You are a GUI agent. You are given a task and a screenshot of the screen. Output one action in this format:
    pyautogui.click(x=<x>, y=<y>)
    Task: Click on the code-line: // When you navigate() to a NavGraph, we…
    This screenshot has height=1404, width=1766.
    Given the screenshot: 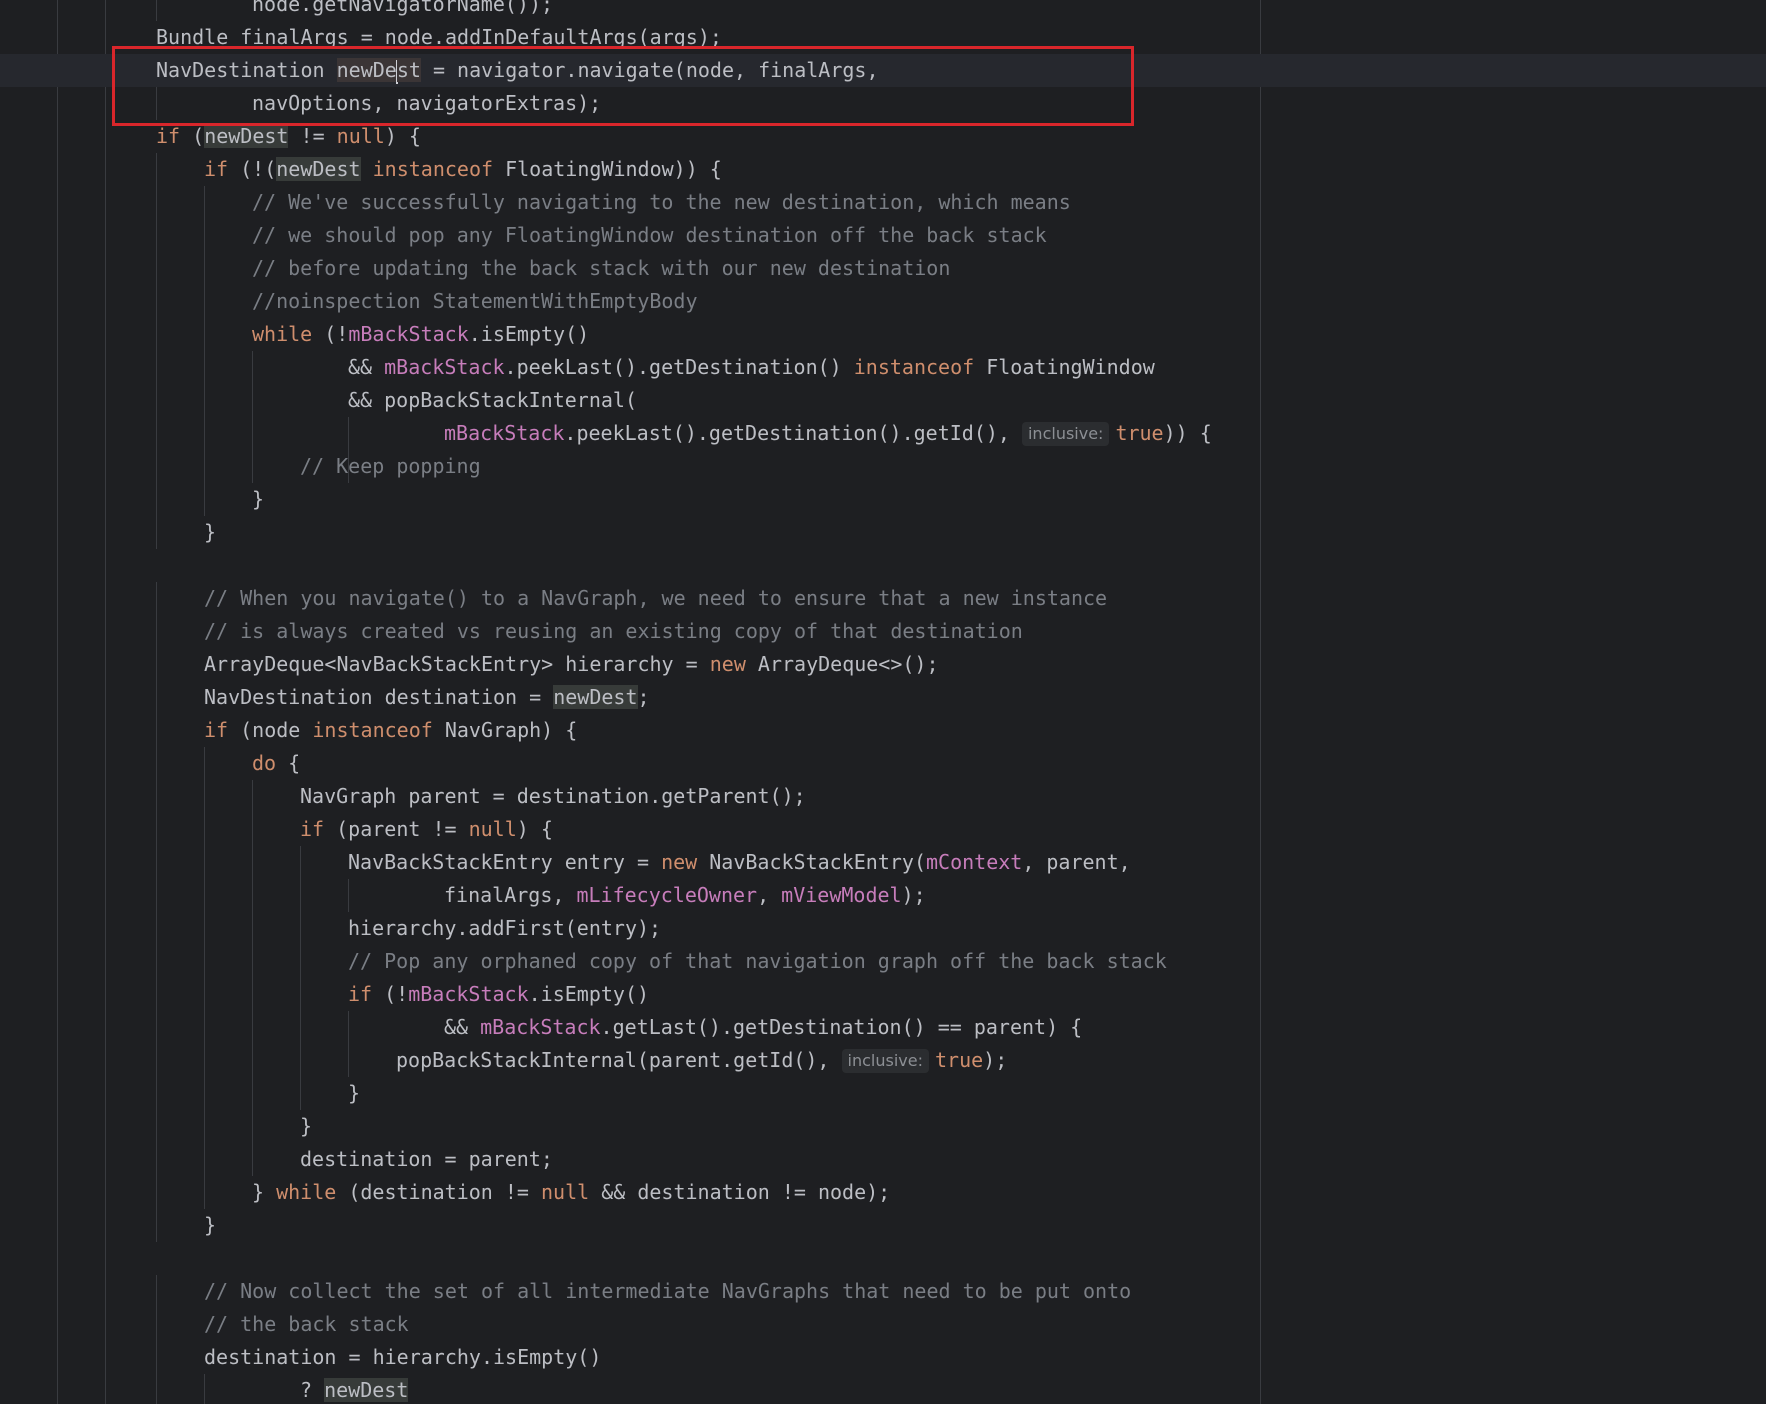 What is the action you would take?
    pyautogui.click(x=883, y=598)
    